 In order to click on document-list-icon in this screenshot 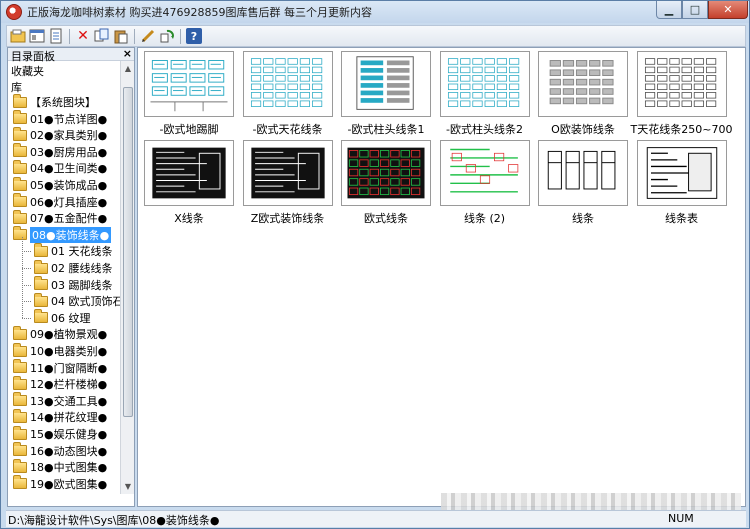, I will do `click(56, 36)`.